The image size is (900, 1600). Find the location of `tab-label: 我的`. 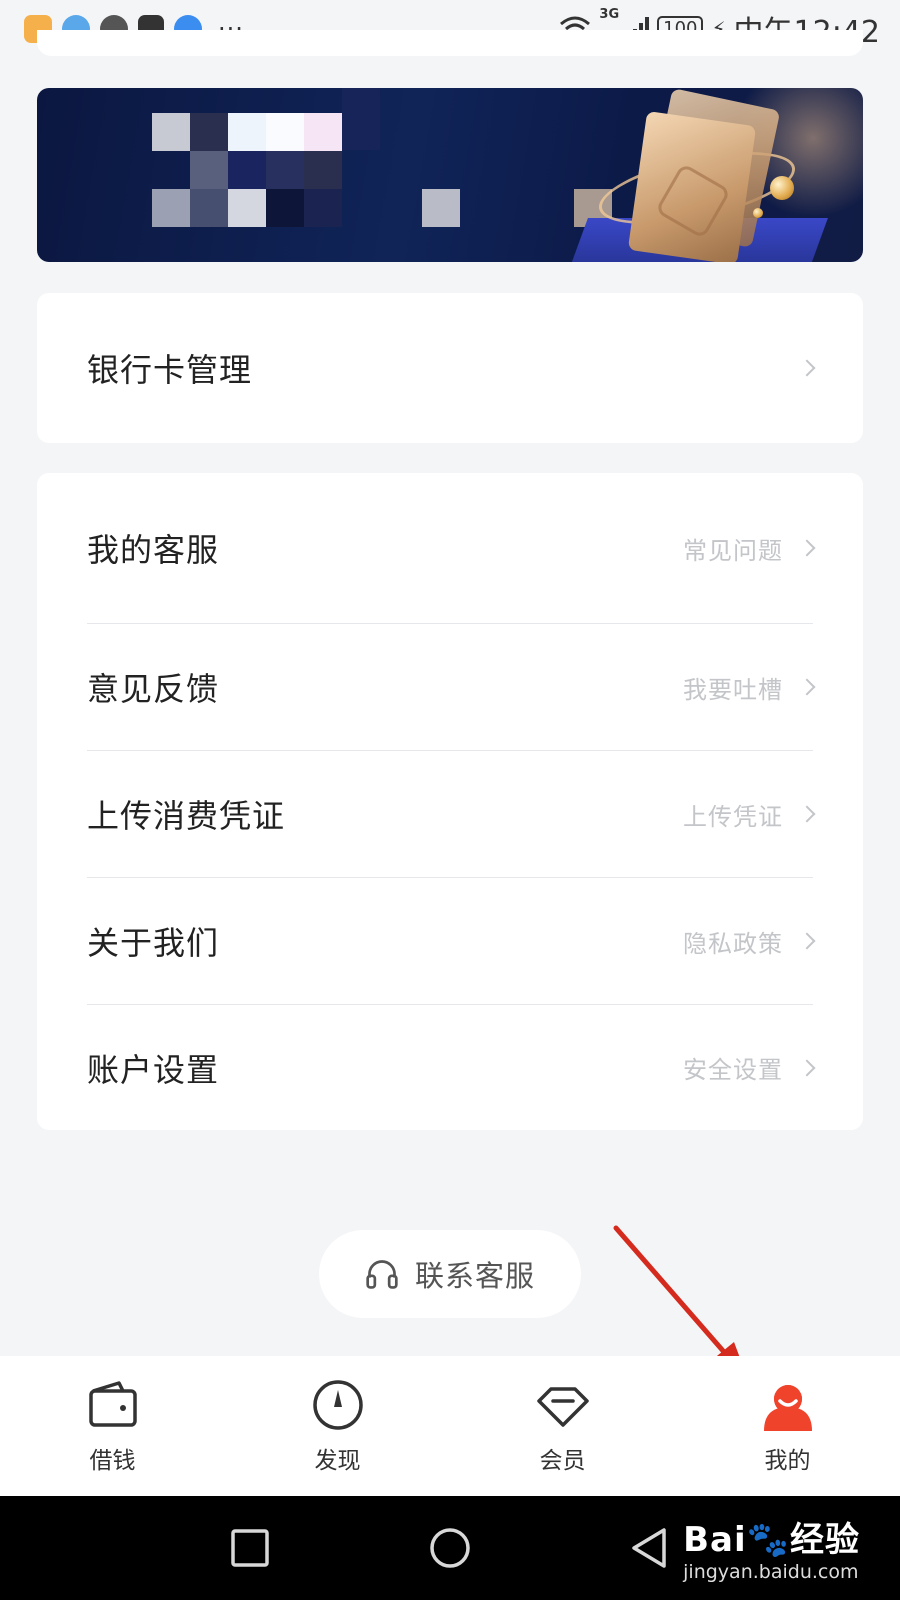

tab-label: 我的 is located at coordinates (787, 1461).